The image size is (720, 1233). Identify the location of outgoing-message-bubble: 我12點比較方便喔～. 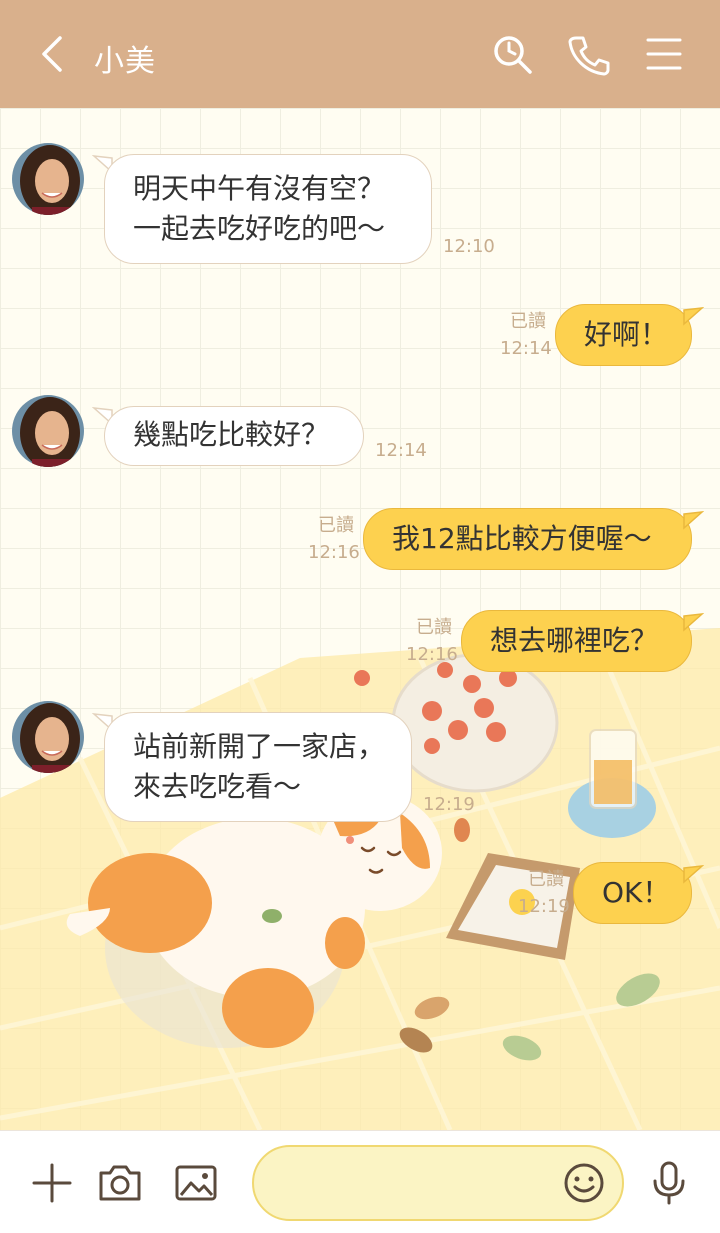
(527, 539).